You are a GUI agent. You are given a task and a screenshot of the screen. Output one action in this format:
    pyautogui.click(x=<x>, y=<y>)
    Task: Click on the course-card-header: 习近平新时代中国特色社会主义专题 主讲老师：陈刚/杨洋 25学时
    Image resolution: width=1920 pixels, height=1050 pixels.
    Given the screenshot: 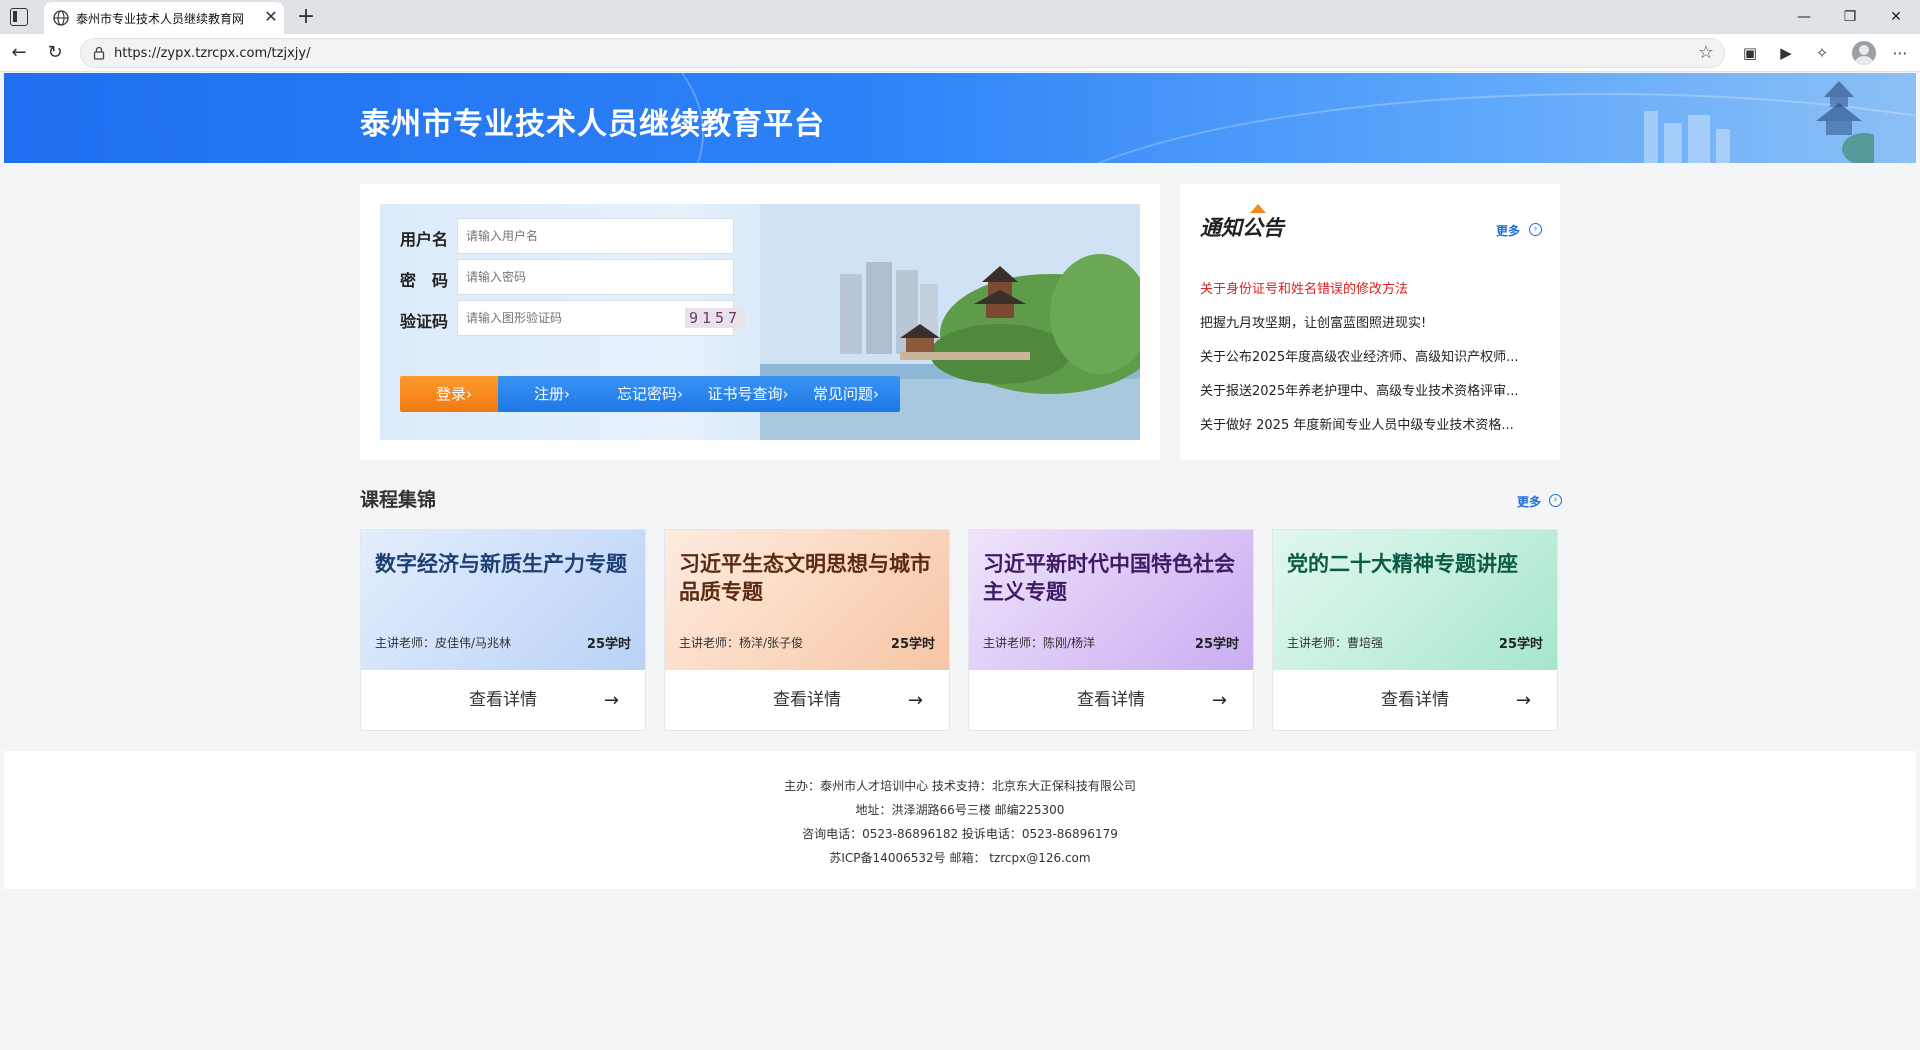 What is the action you would take?
    pyautogui.click(x=1111, y=600)
    